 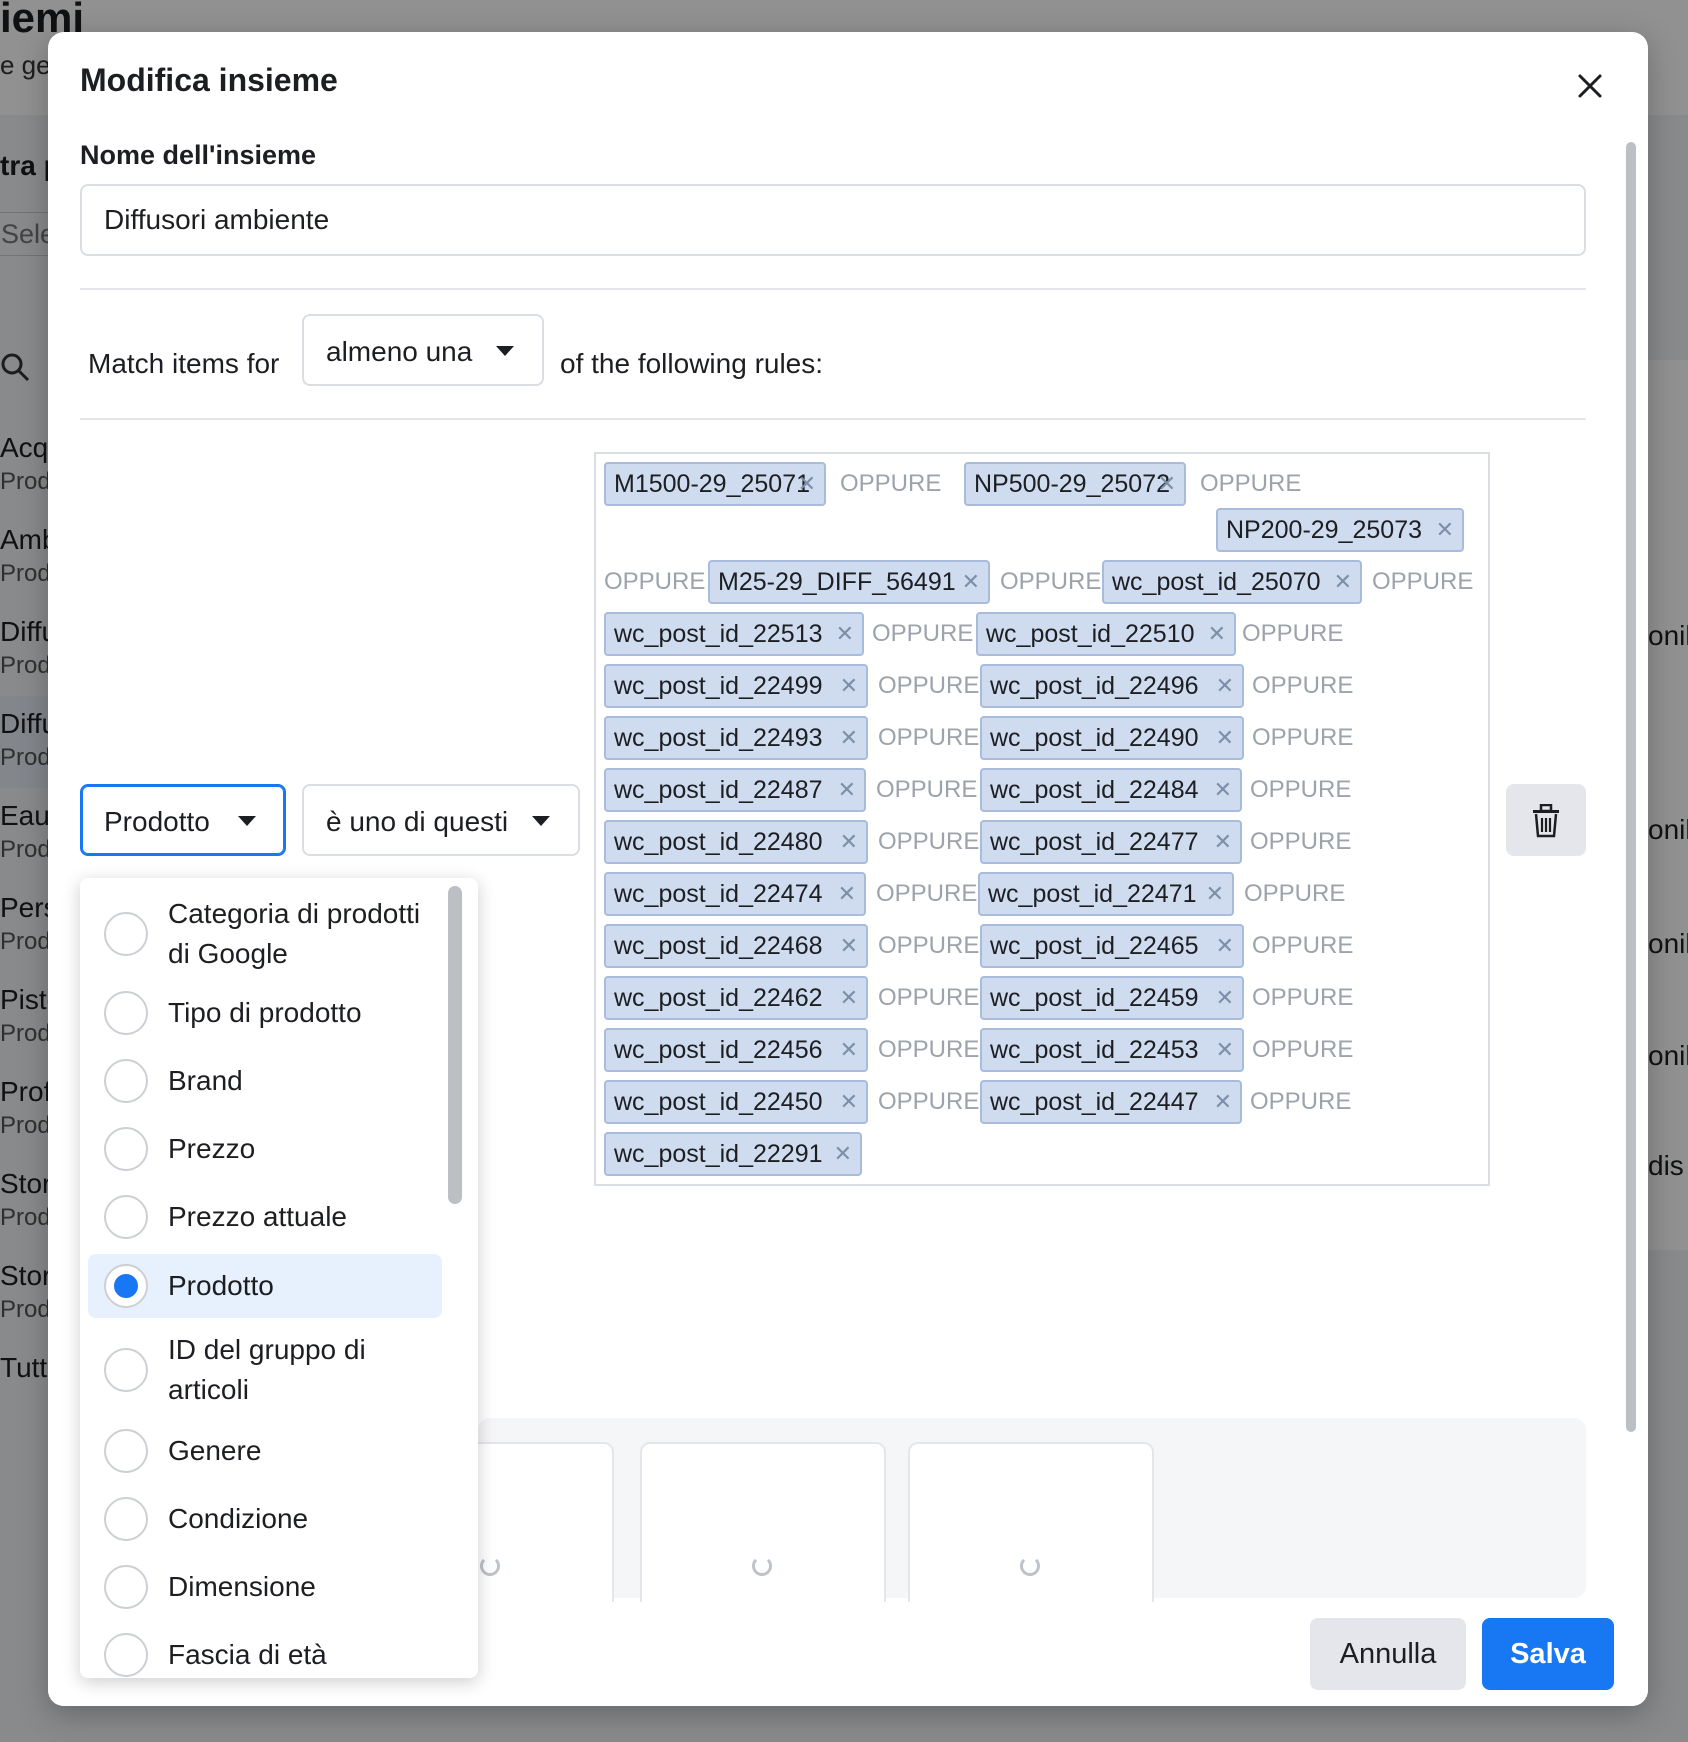 What do you see at coordinates (417, 821) in the screenshot?
I see `rule-operator-value: è uno di questi` at bounding box center [417, 821].